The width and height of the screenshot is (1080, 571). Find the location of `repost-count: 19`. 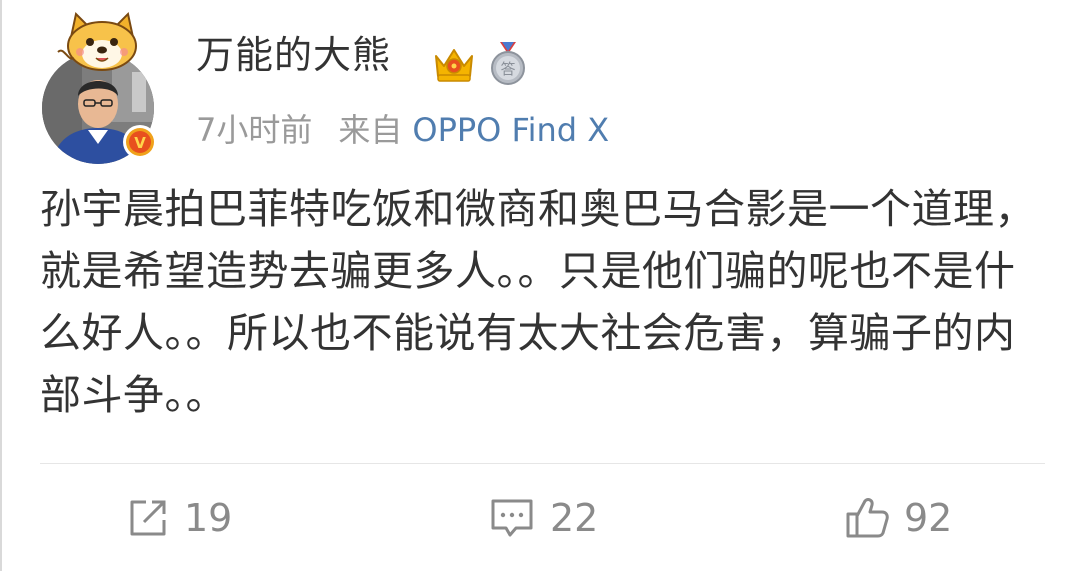

repost-count: 19 is located at coordinates (208, 518).